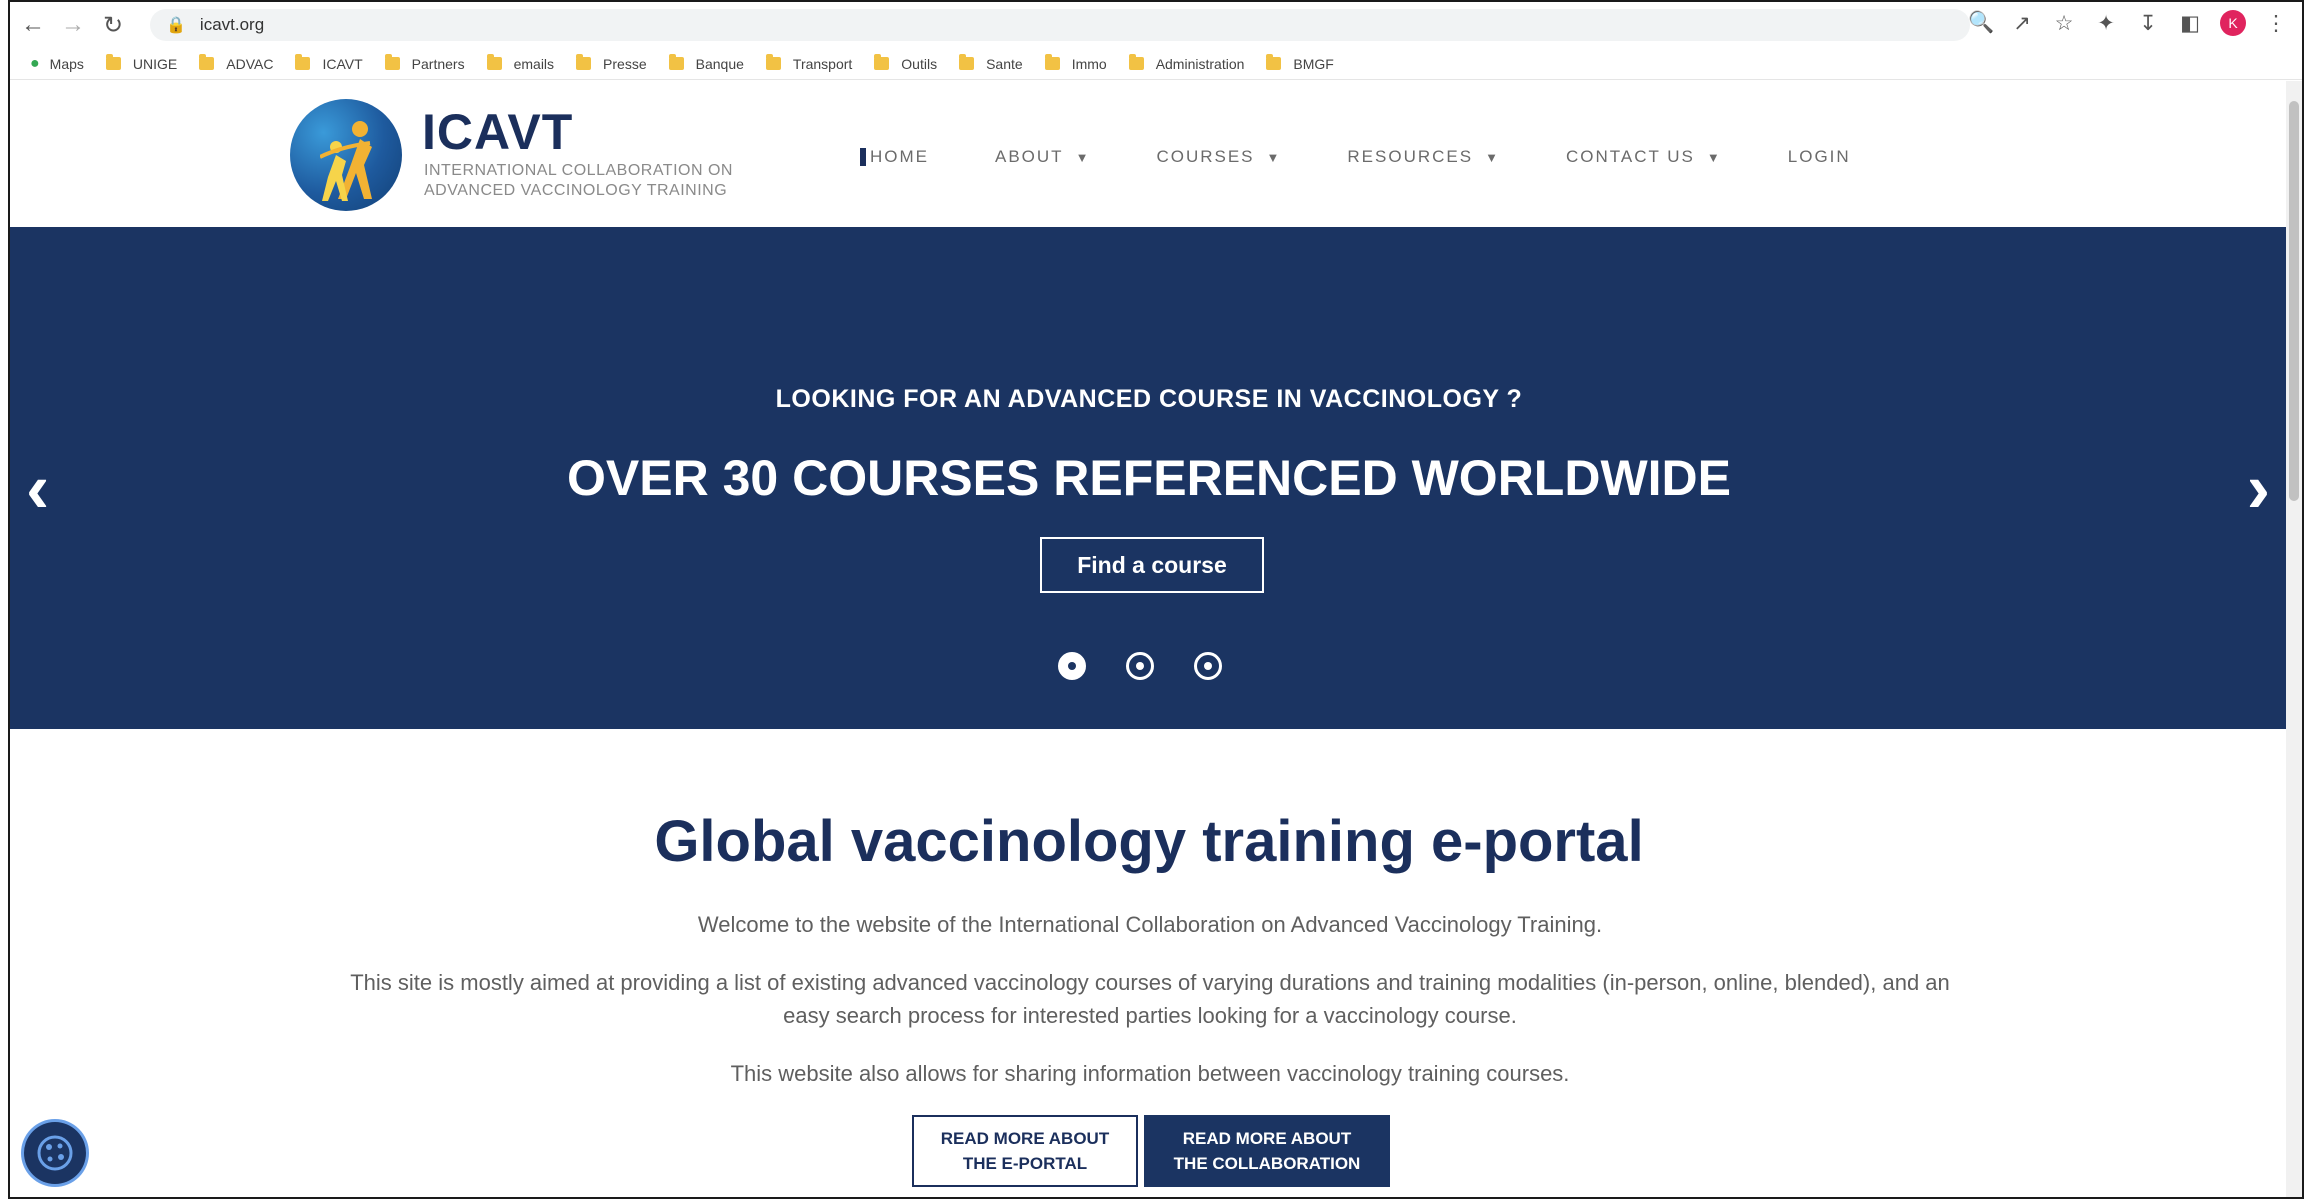 The height and width of the screenshot is (1199, 2311). Describe the element at coordinates (424, 63) in the screenshot. I see `bookmark-item: Partners` at that location.